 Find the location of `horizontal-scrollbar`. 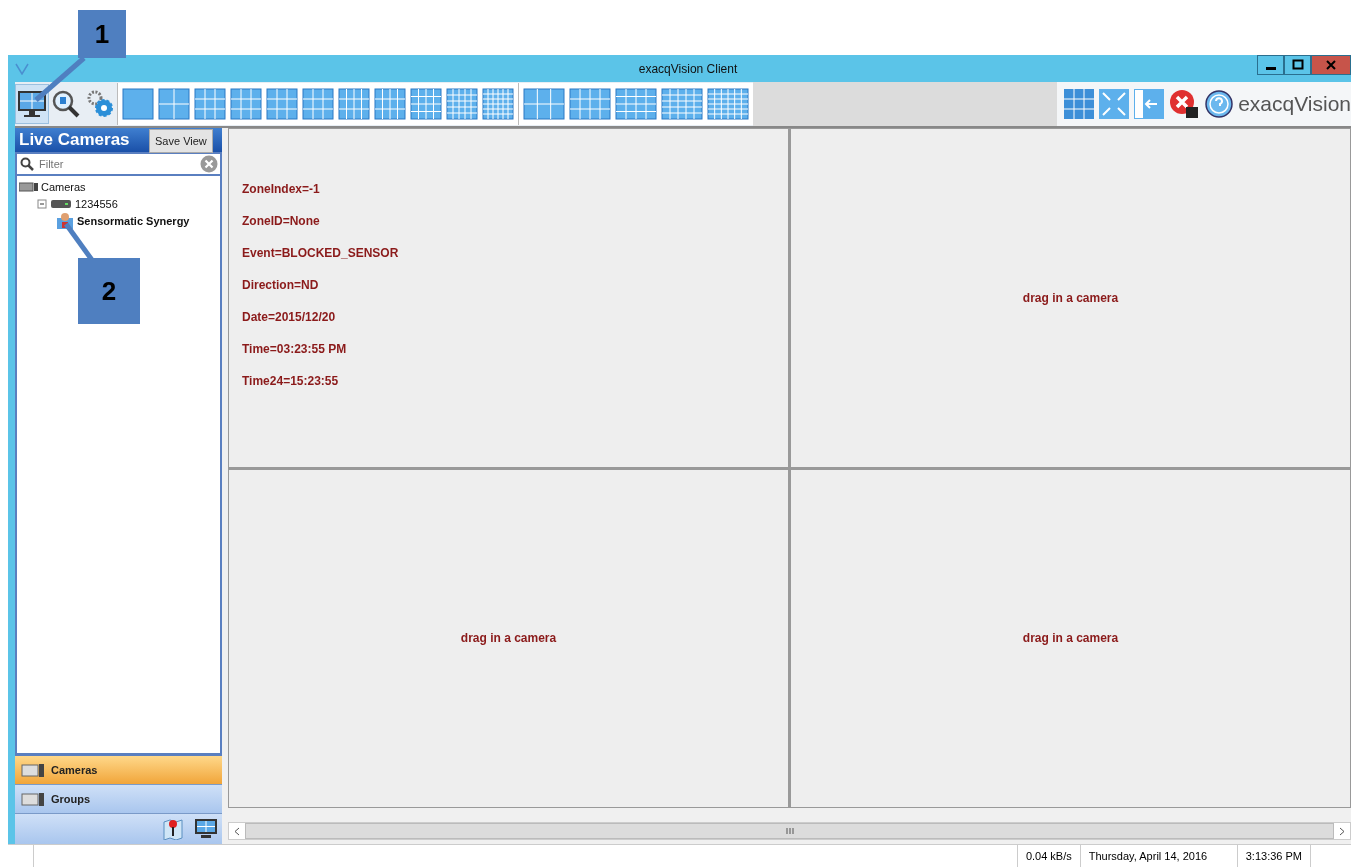

horizontal-scrollbar is located at coordinates (789, 831).